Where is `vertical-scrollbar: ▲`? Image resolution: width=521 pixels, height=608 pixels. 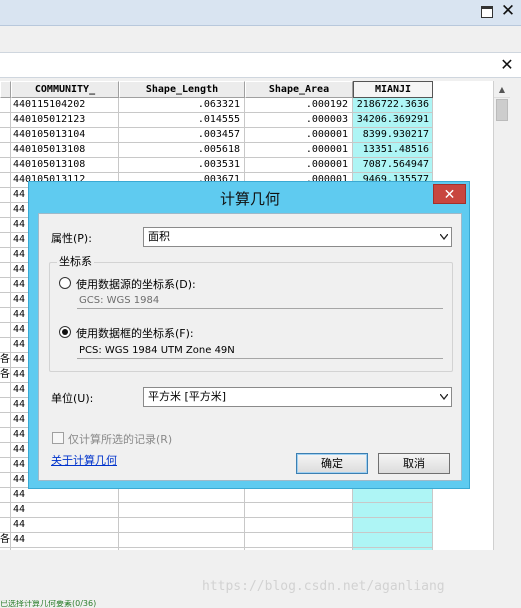
vertical-scrollbar: ▲ is located at coordinates (501, 315).